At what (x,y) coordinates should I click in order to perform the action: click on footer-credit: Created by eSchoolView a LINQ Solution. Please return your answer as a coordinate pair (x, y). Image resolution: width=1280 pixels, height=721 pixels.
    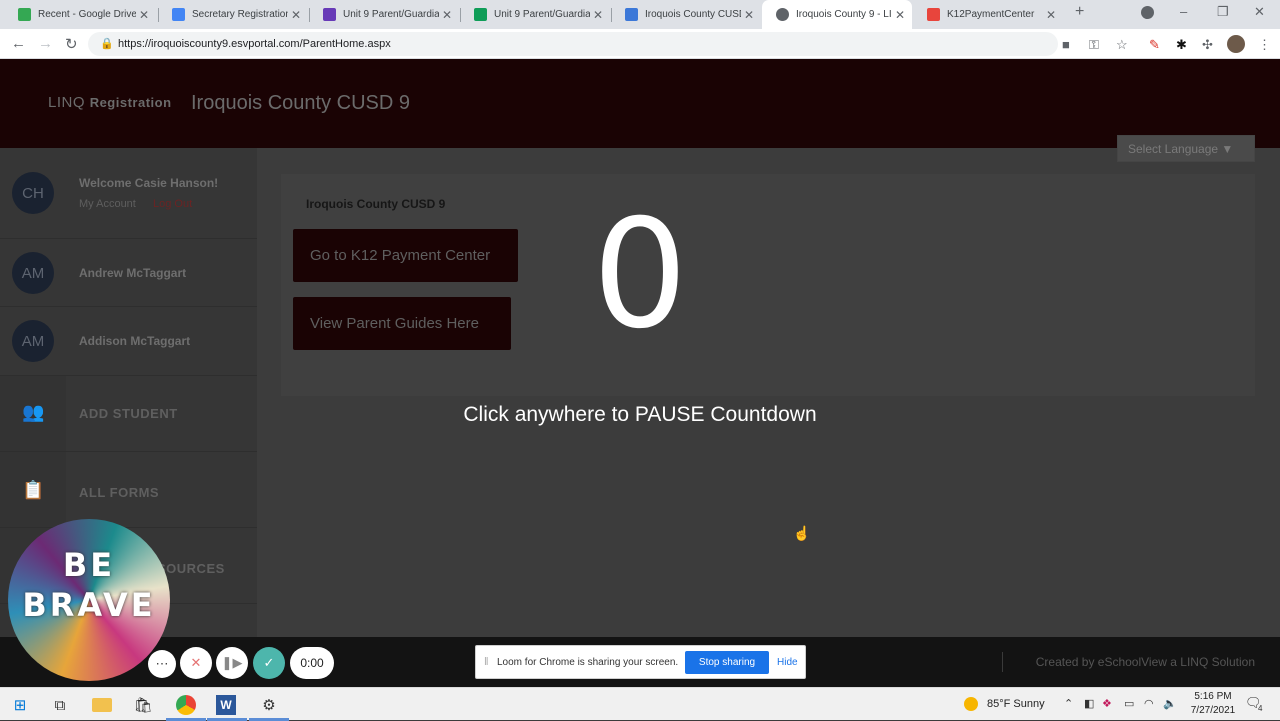
    Looking at the image, I should click on (1145, 662).